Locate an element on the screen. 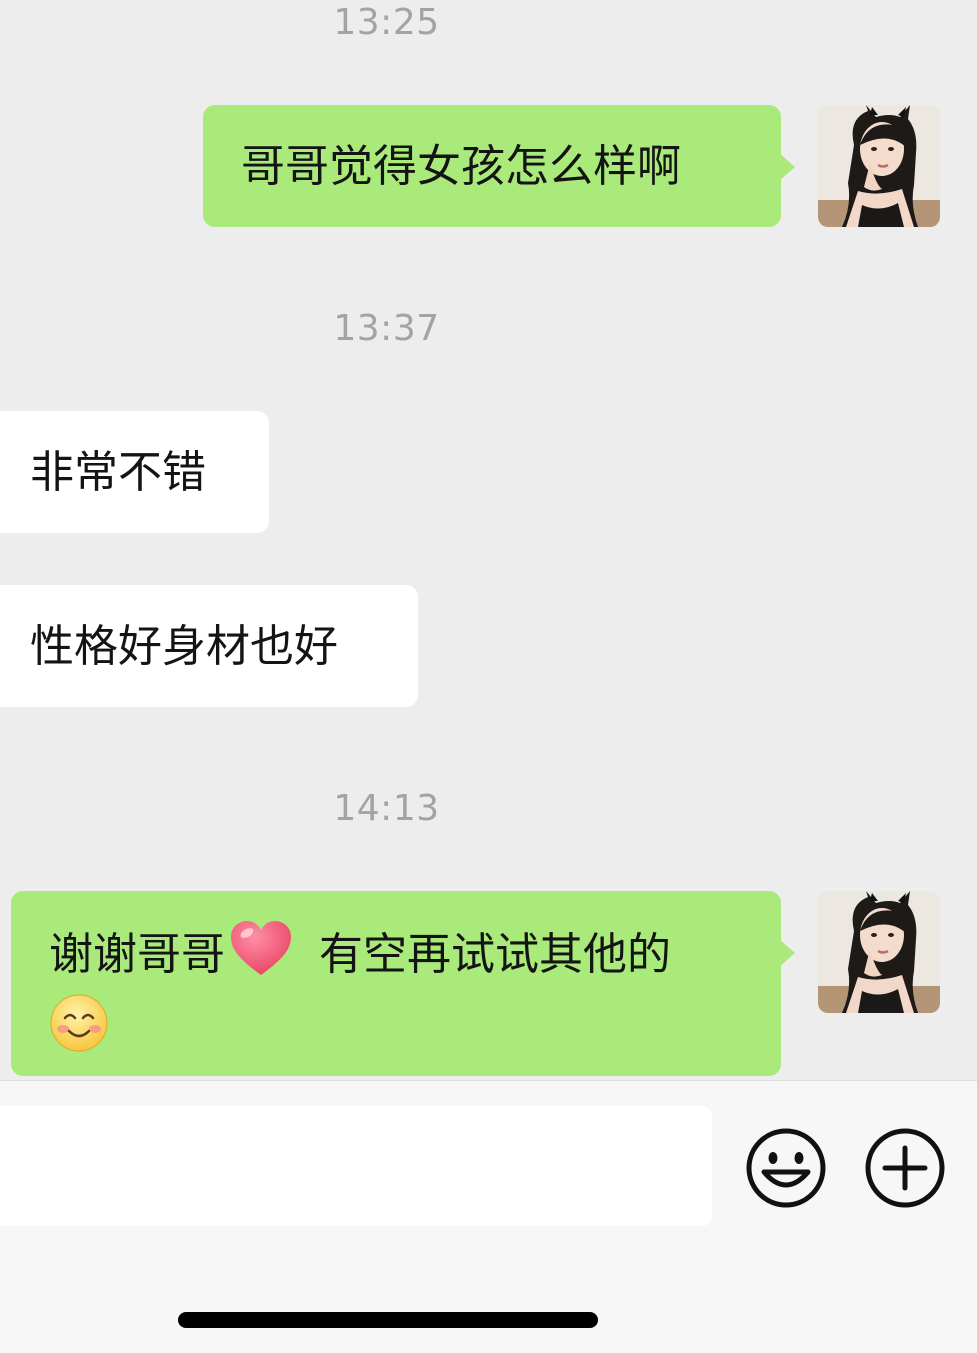  outgoing-message-bubble: 谢谢哥哥 有空再试试其他的 is located at coordinates (403, 983).